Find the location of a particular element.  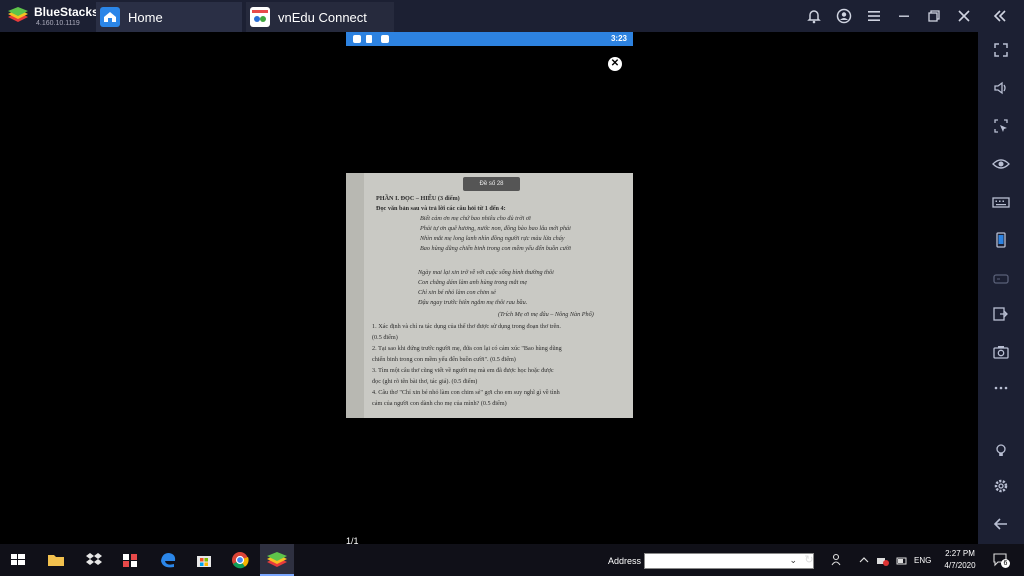

fullscreen-icon is located at coordinates (1001, 50).